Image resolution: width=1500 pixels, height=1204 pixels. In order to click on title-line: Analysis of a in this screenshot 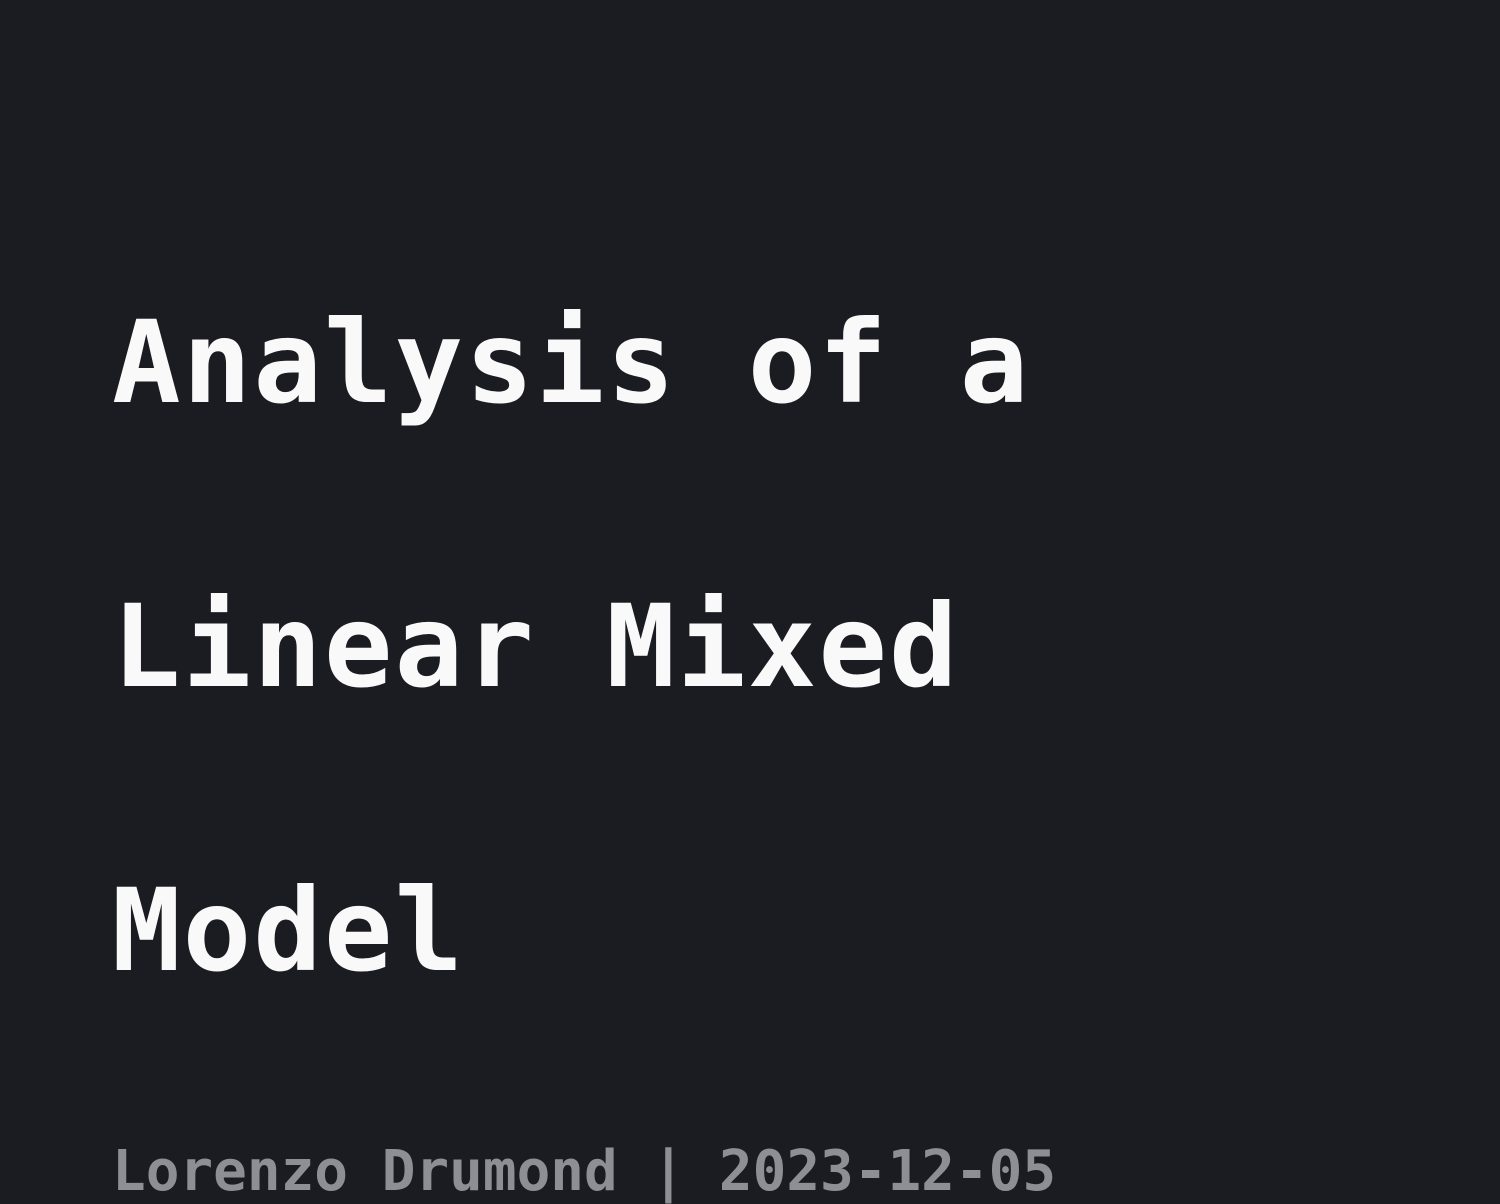, I will do `click(571, 362)`.